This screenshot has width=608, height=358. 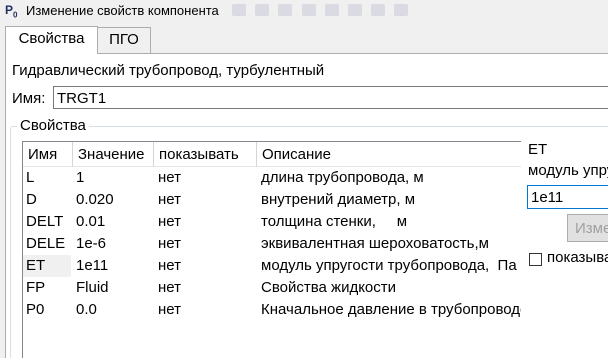 What do you see at coordinates (338, 199) in the screenshot?
I see `cell-description: внутрений диаметр, м` at bounding box center [338, 199].